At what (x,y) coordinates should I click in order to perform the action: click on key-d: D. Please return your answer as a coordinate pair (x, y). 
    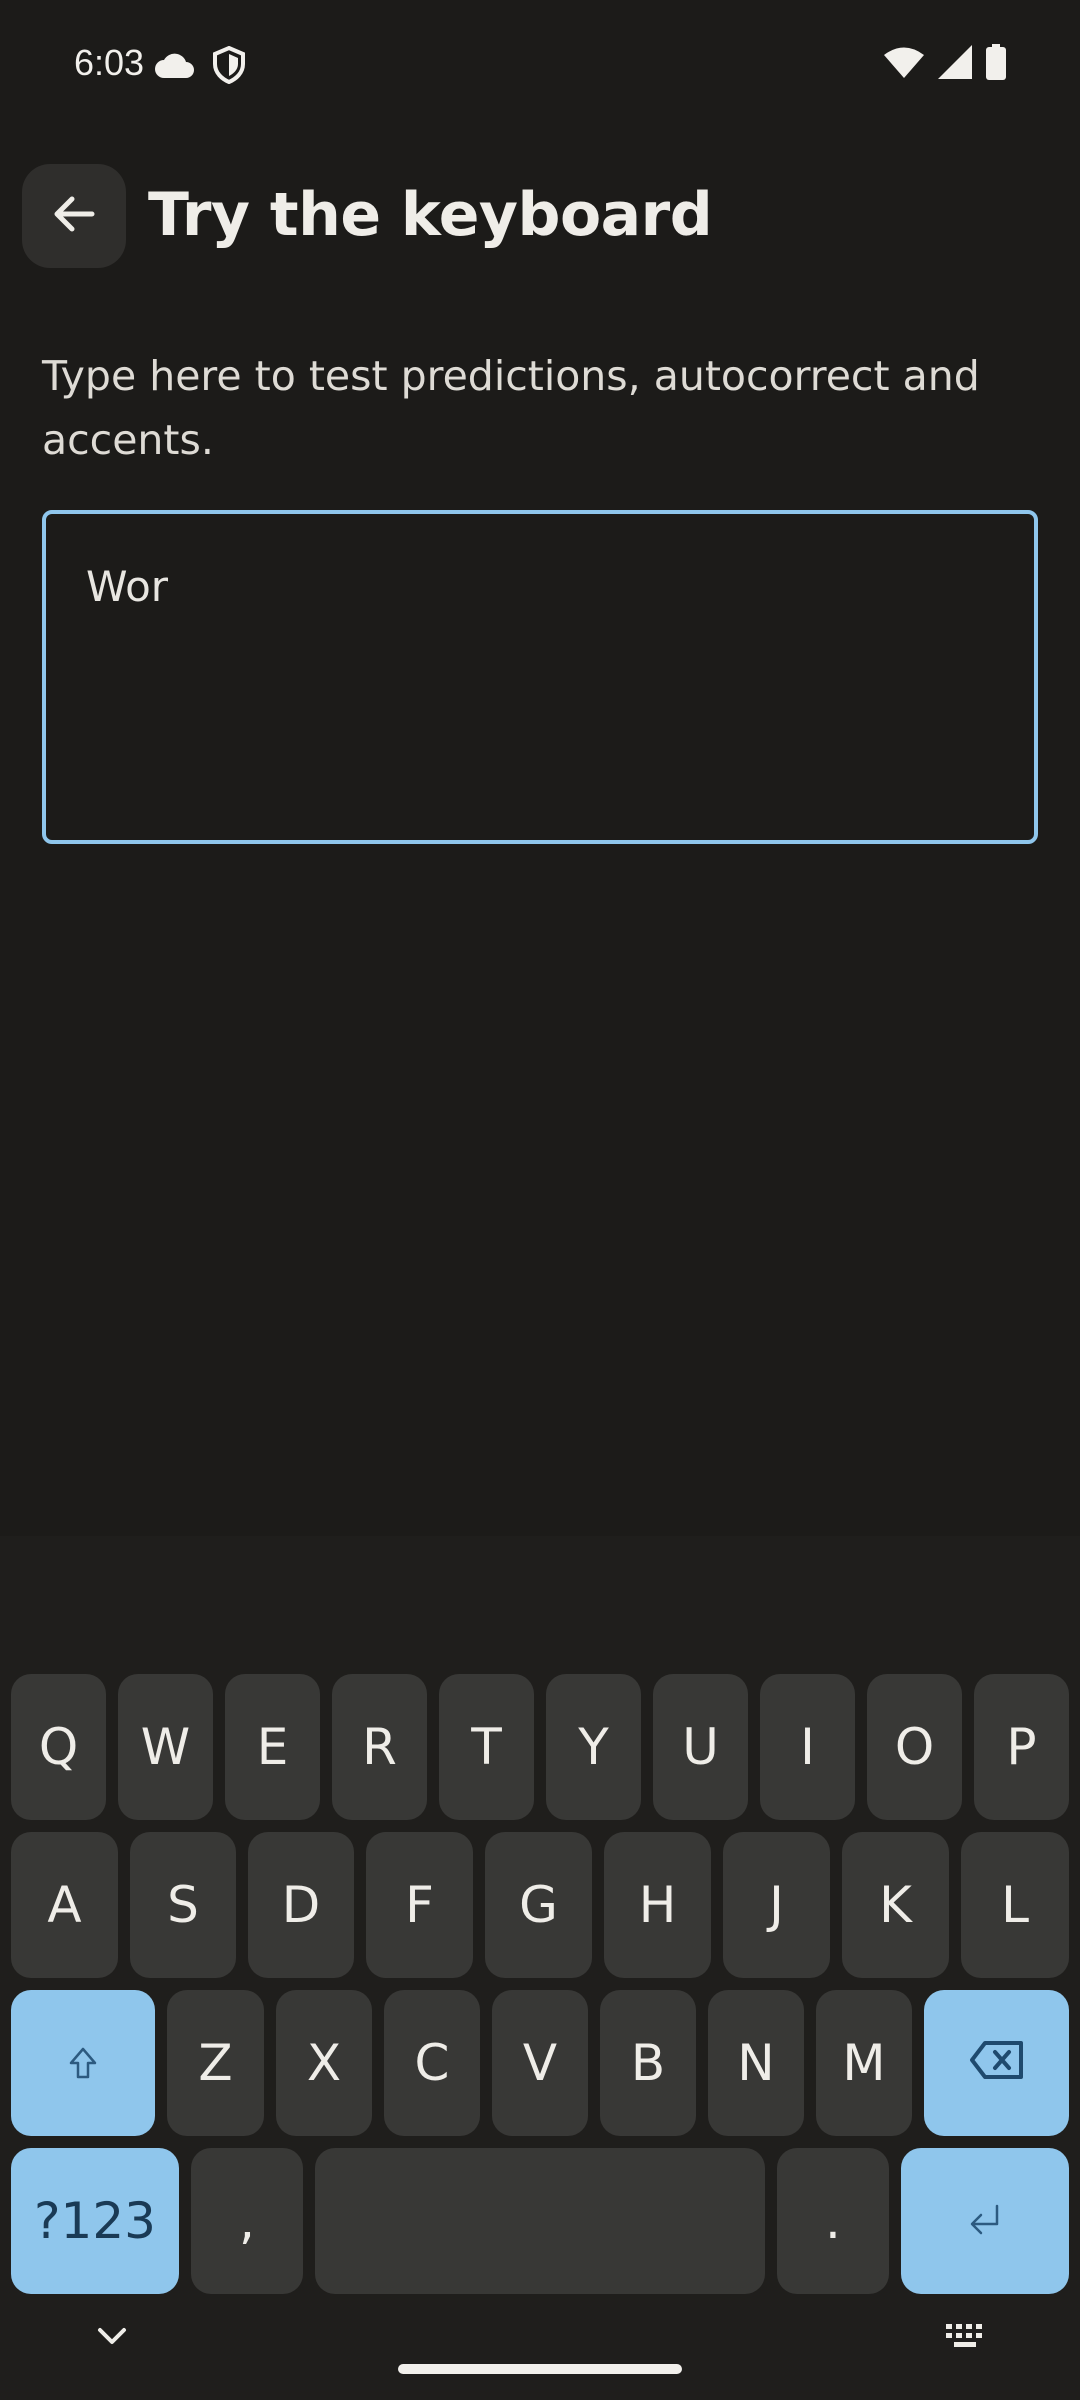
    Looking at the image, I should click on (301, 1905).